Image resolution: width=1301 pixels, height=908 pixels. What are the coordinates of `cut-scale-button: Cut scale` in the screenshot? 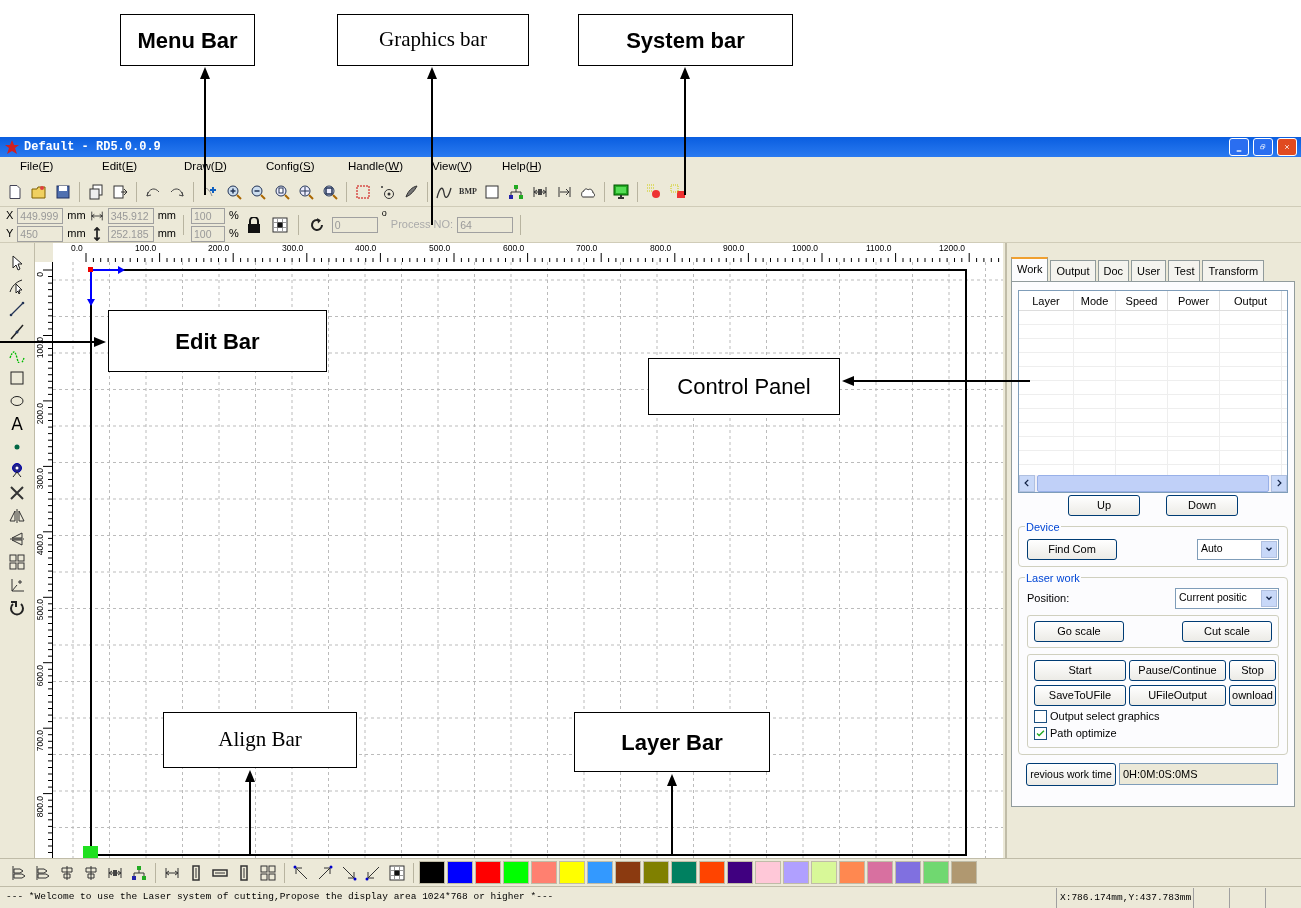 It's located at (1227, 631).